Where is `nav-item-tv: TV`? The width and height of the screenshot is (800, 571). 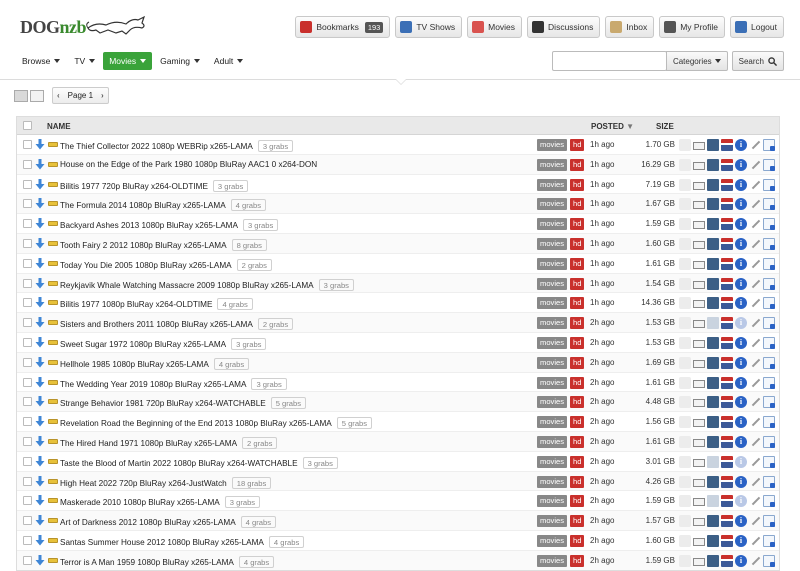 nav-item-tv: TV is located at coordinates (84, 61).